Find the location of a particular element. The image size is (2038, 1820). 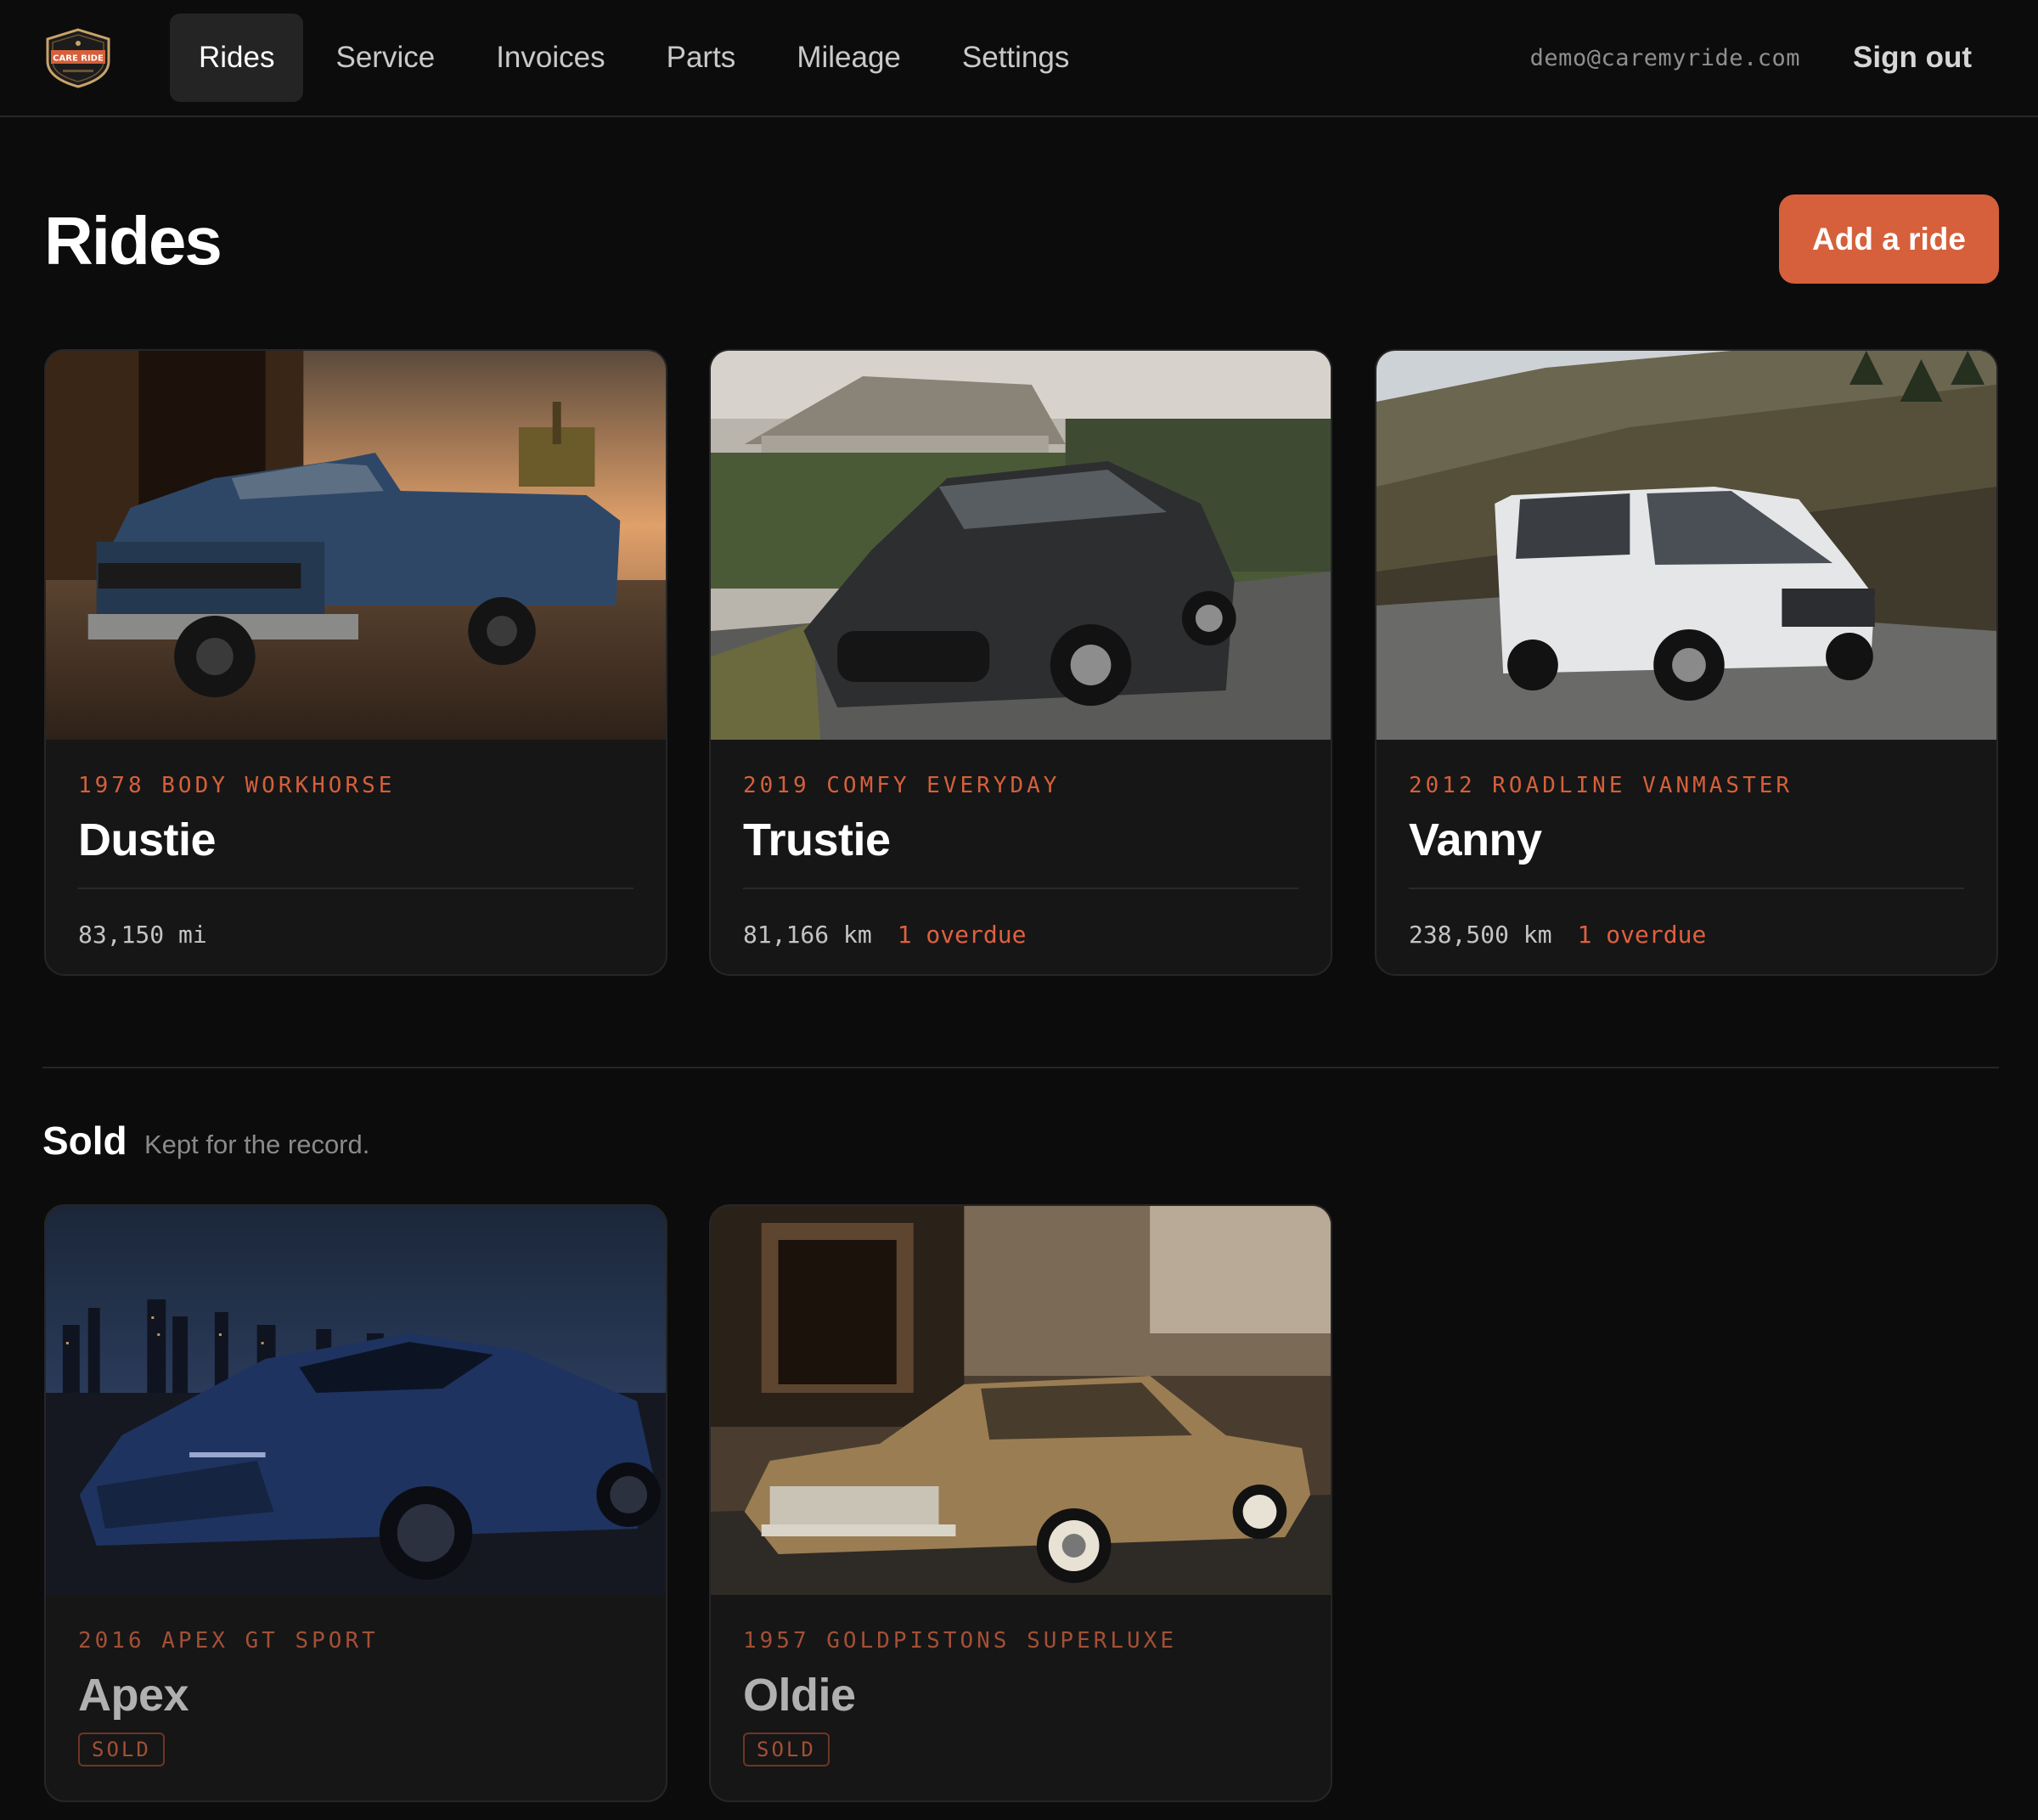

ride-name: Trustie is located at coordinates (817, 839).